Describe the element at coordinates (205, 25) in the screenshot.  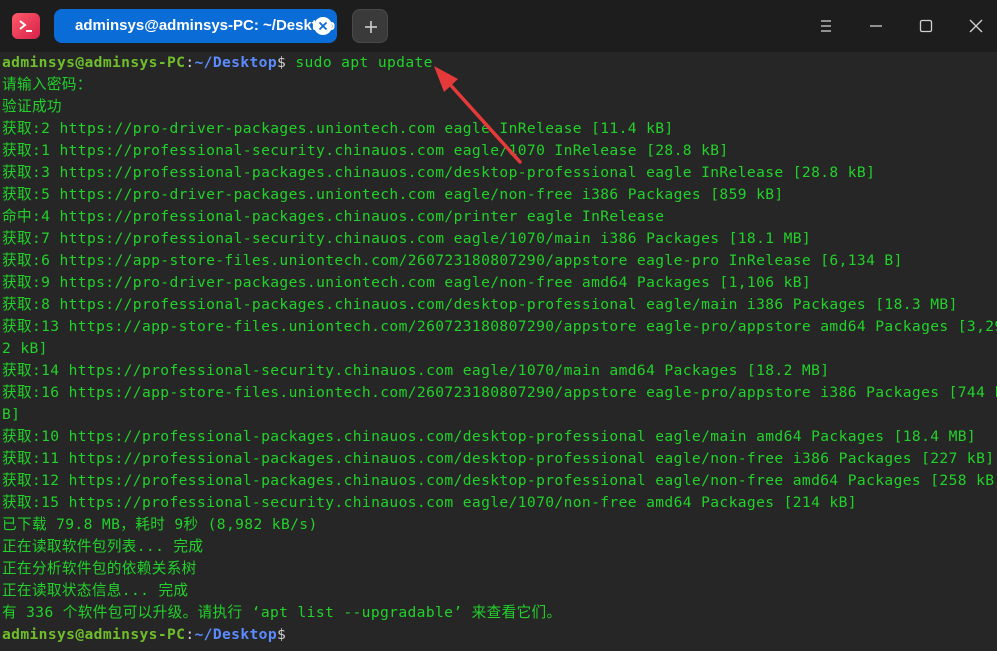
I see `tab-title: adminsys@adminsys-PC: ~/Desktop` at that location.